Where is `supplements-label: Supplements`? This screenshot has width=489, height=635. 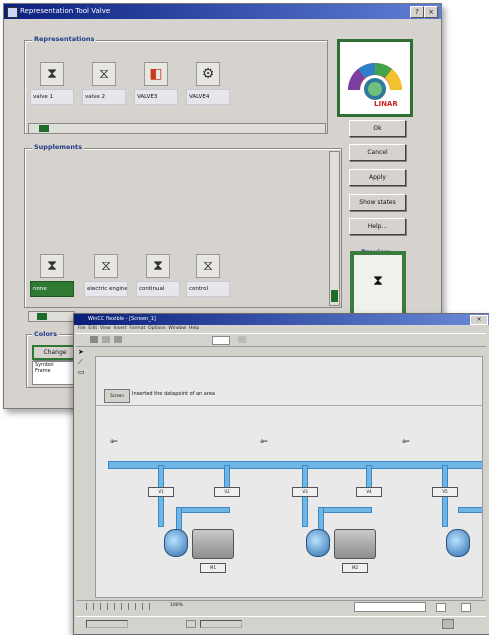 supplements-label: Supplements is located at coordinates (58, 147).